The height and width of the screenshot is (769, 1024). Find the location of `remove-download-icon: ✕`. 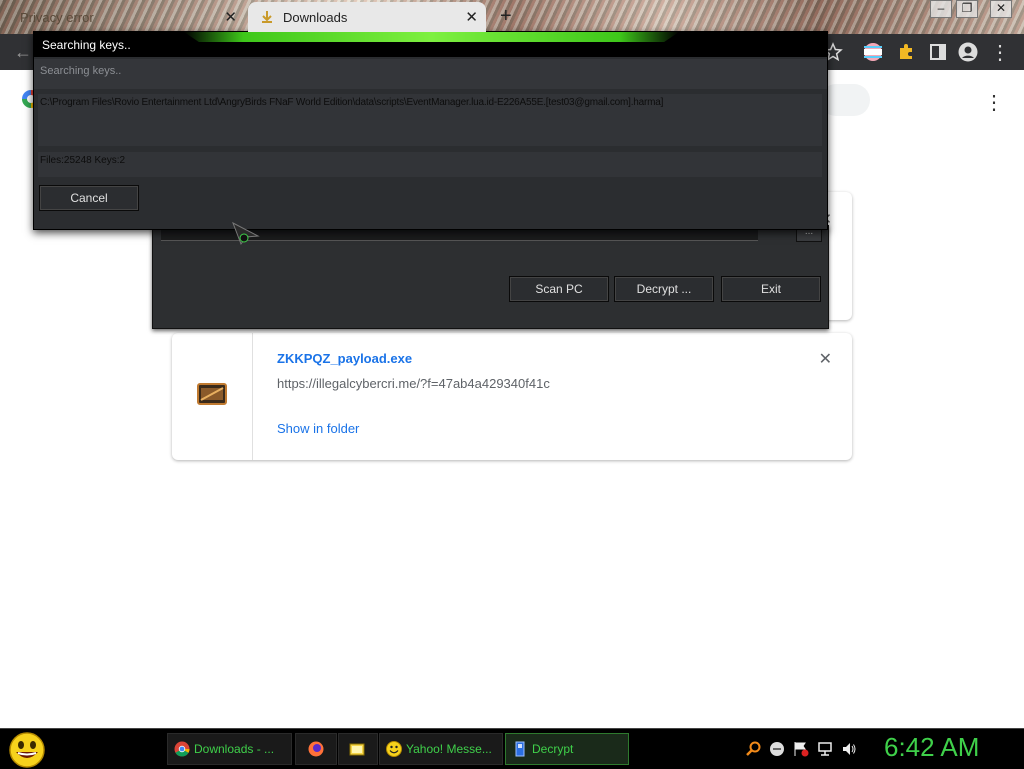

remove-download-icon: ✕ is located at coordinates (825, 359).